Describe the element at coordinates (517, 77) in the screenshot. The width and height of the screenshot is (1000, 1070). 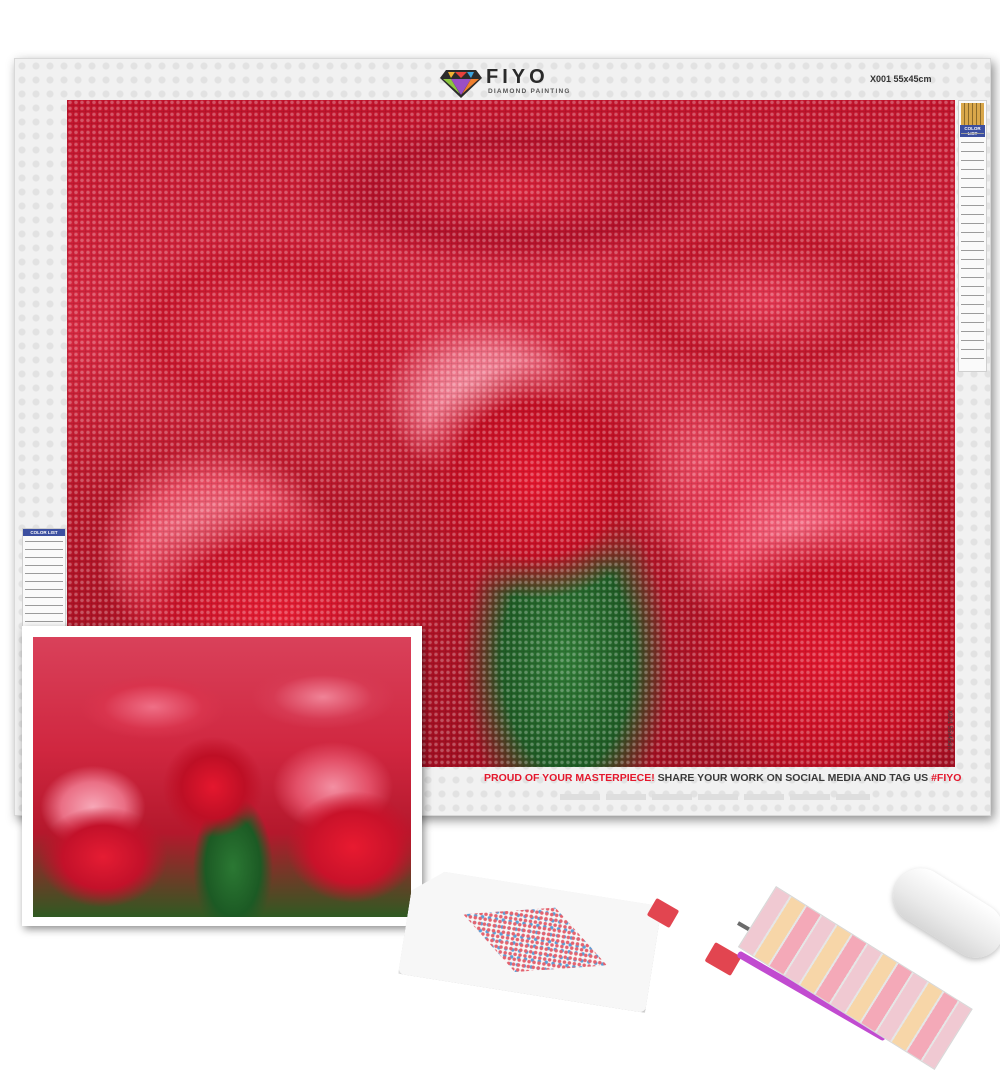
I see `brand-name: FIYO` at that location.